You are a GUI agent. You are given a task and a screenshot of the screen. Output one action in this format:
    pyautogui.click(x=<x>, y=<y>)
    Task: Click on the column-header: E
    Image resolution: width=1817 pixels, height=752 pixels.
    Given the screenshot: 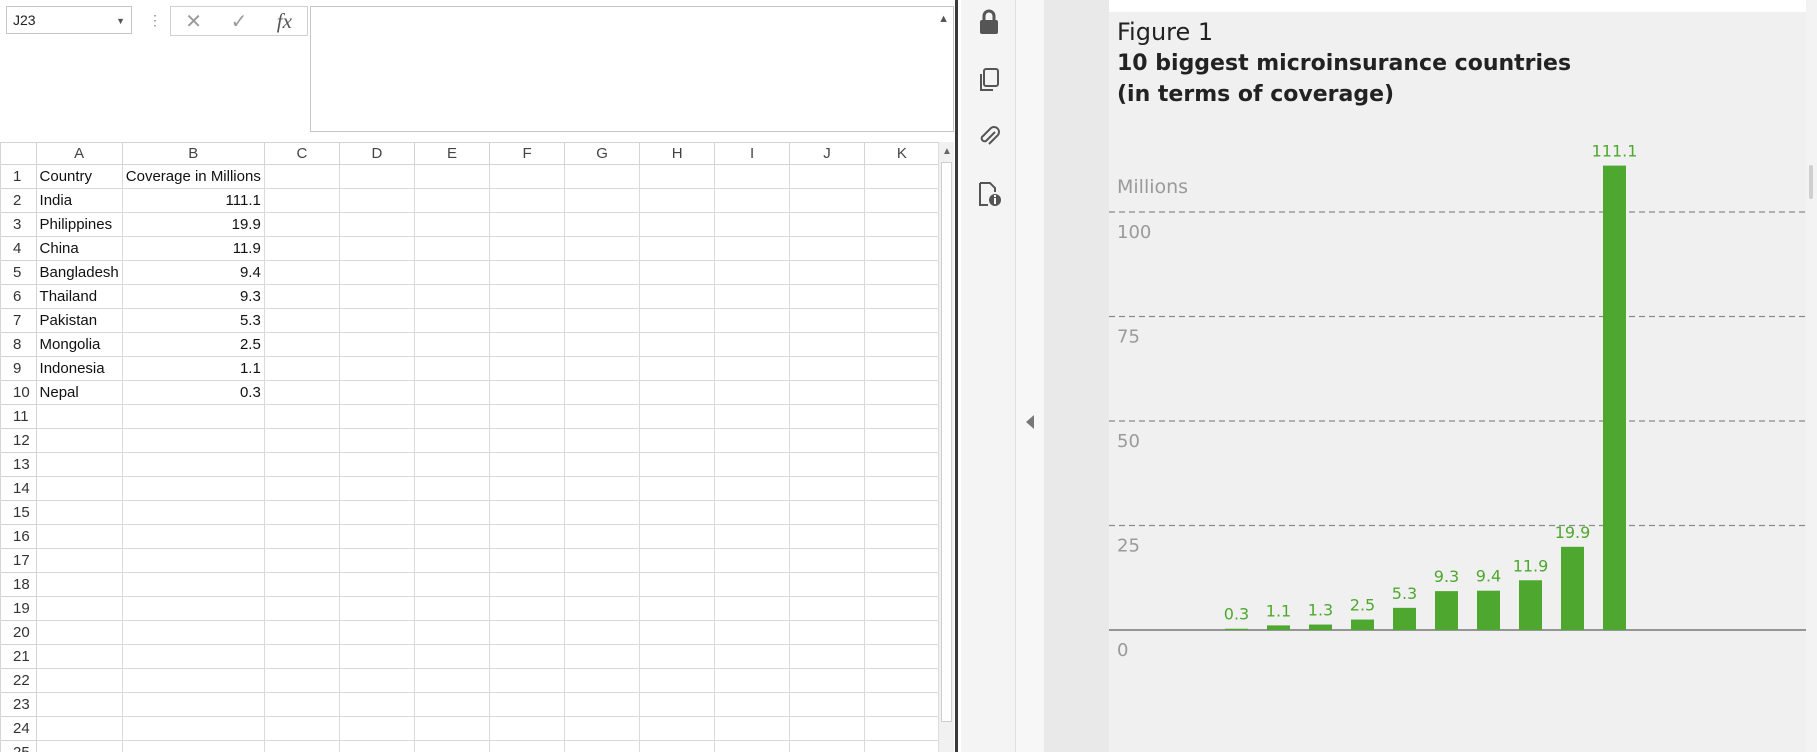 What is the action you would take?
    pyautogui.click(x=452, y=153)
    